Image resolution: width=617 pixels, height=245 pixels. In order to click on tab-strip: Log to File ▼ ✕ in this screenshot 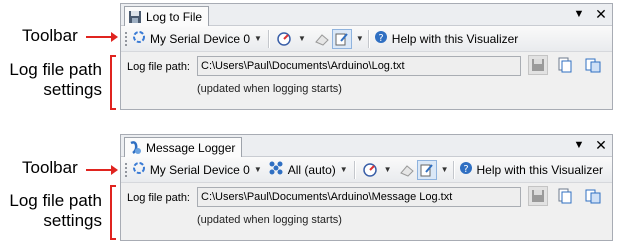, I will do `click(366, 15)`.